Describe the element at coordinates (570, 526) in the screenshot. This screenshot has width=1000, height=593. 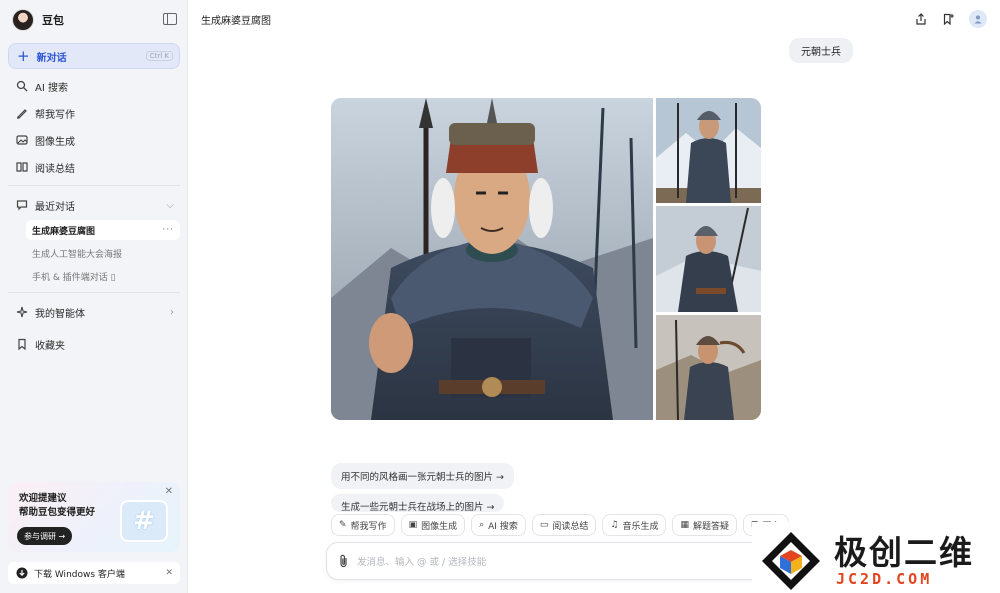
I see `tool-label: 阅读总结` at that location.